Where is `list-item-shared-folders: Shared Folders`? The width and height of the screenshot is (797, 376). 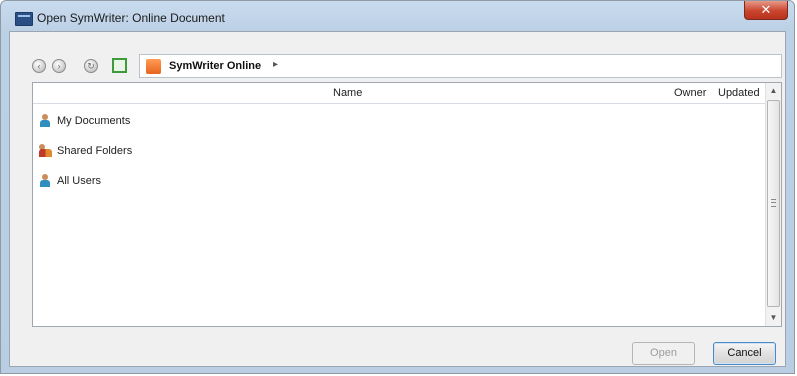 list-item-shared-folders: Shared Folders is located at coordinates (237, 151).